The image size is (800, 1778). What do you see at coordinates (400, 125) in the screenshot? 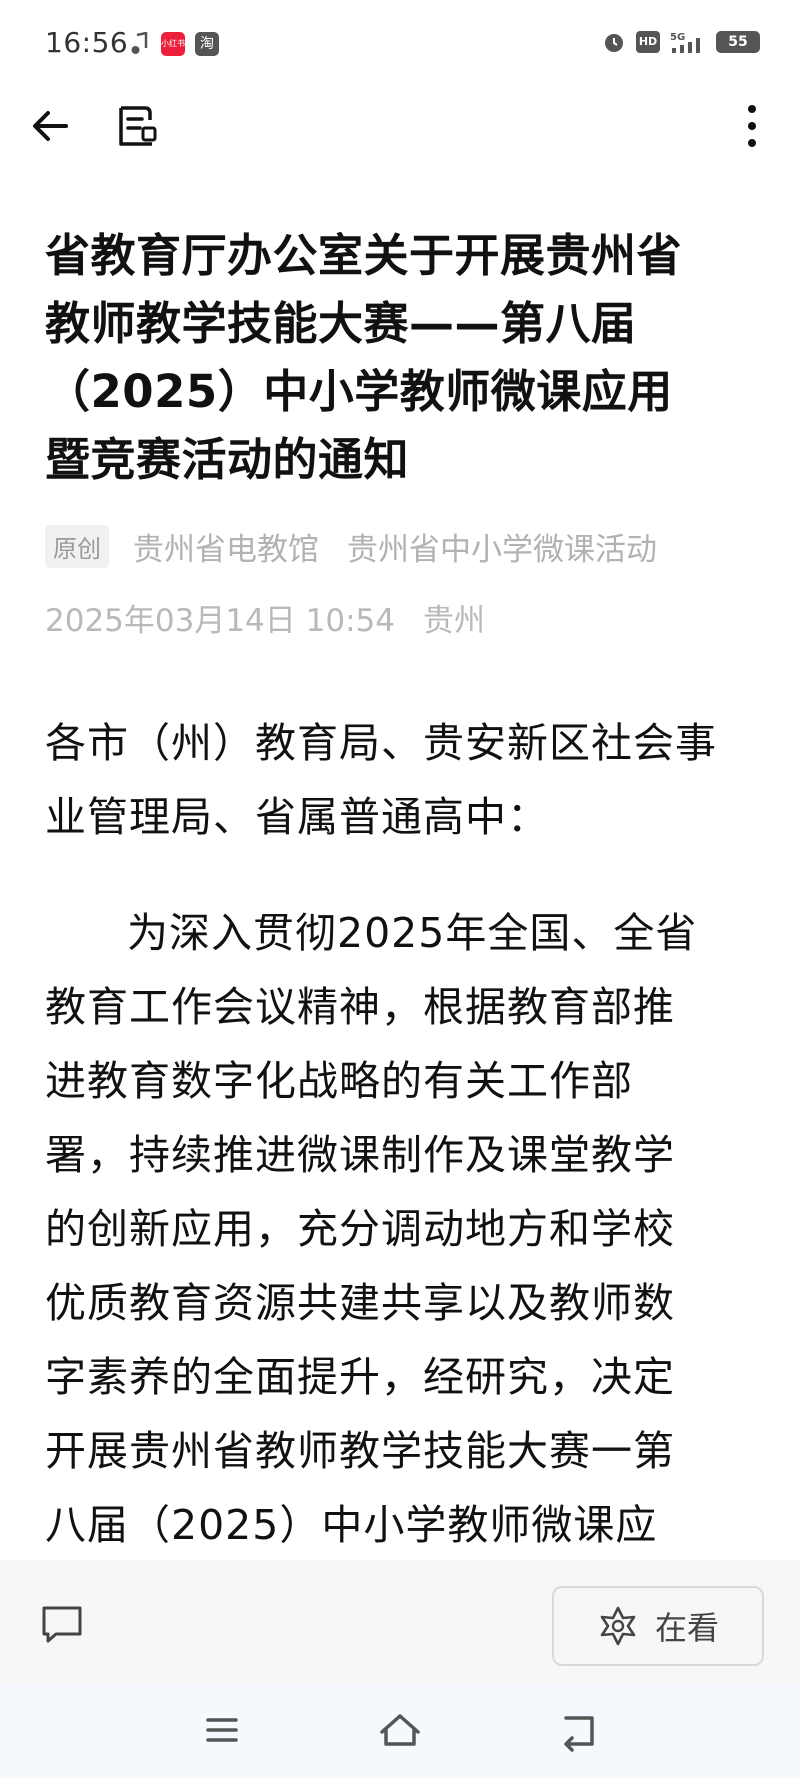
I see `top-nav-bar` at bounding box center [400, 125].